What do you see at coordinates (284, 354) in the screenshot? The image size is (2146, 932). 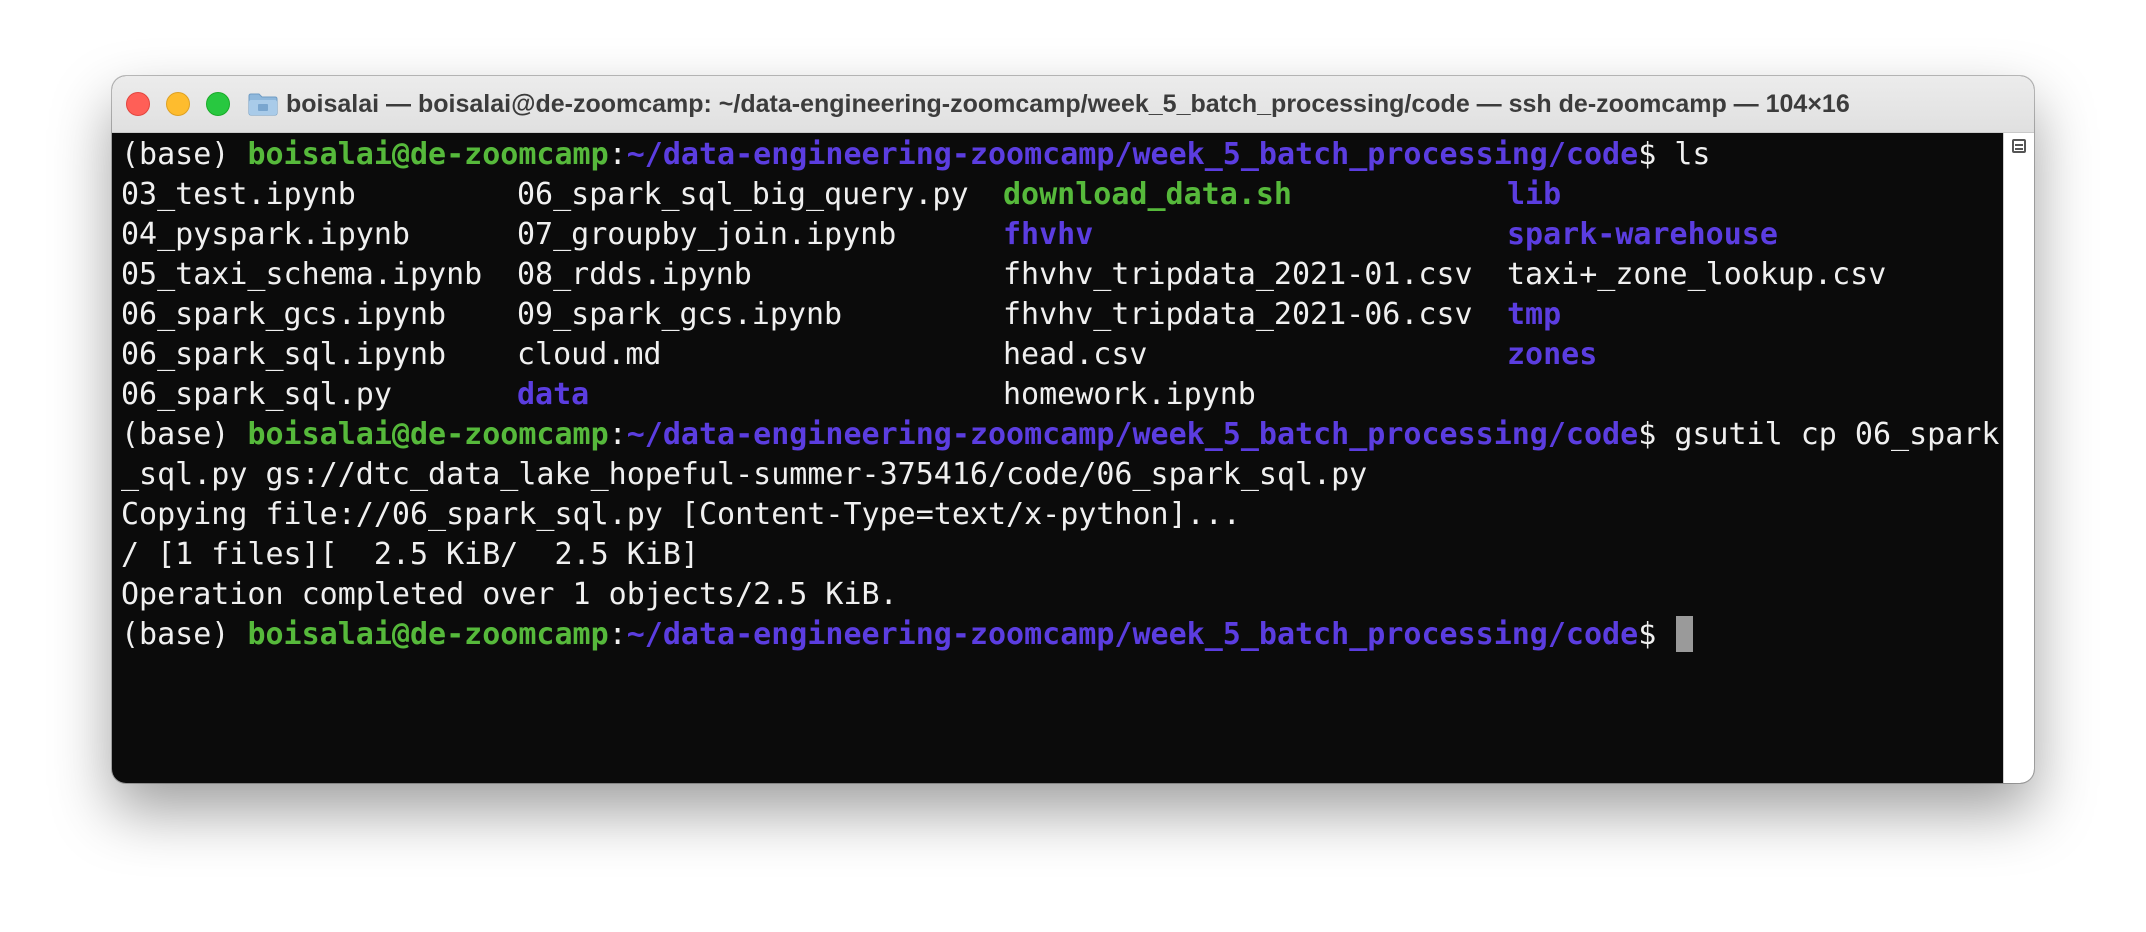 I see `file-entry: 06_spark_sql.ipynb` at bounding box center [284, 354].